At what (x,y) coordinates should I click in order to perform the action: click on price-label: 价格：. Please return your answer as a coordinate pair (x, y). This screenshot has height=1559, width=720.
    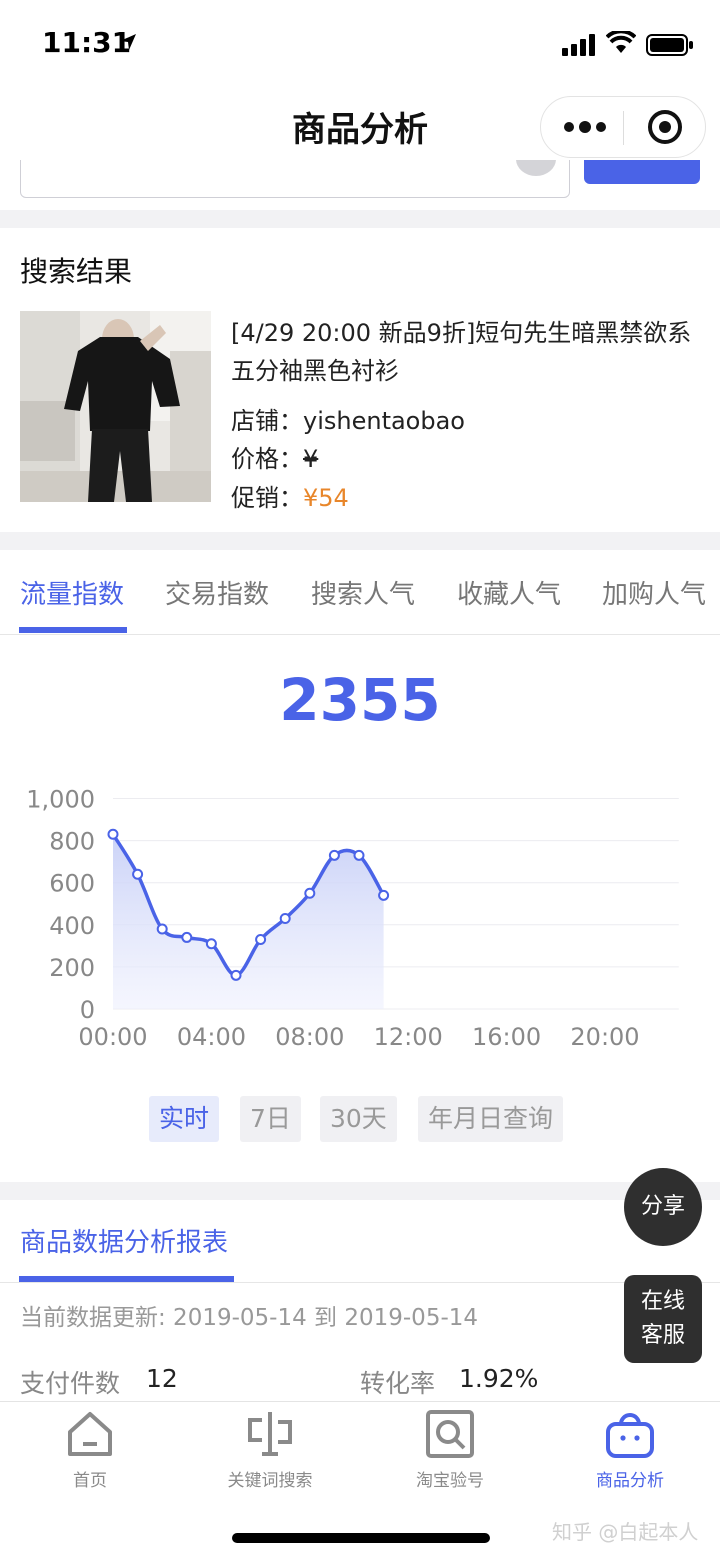
    Looking at the image, I should click on (267, 459).